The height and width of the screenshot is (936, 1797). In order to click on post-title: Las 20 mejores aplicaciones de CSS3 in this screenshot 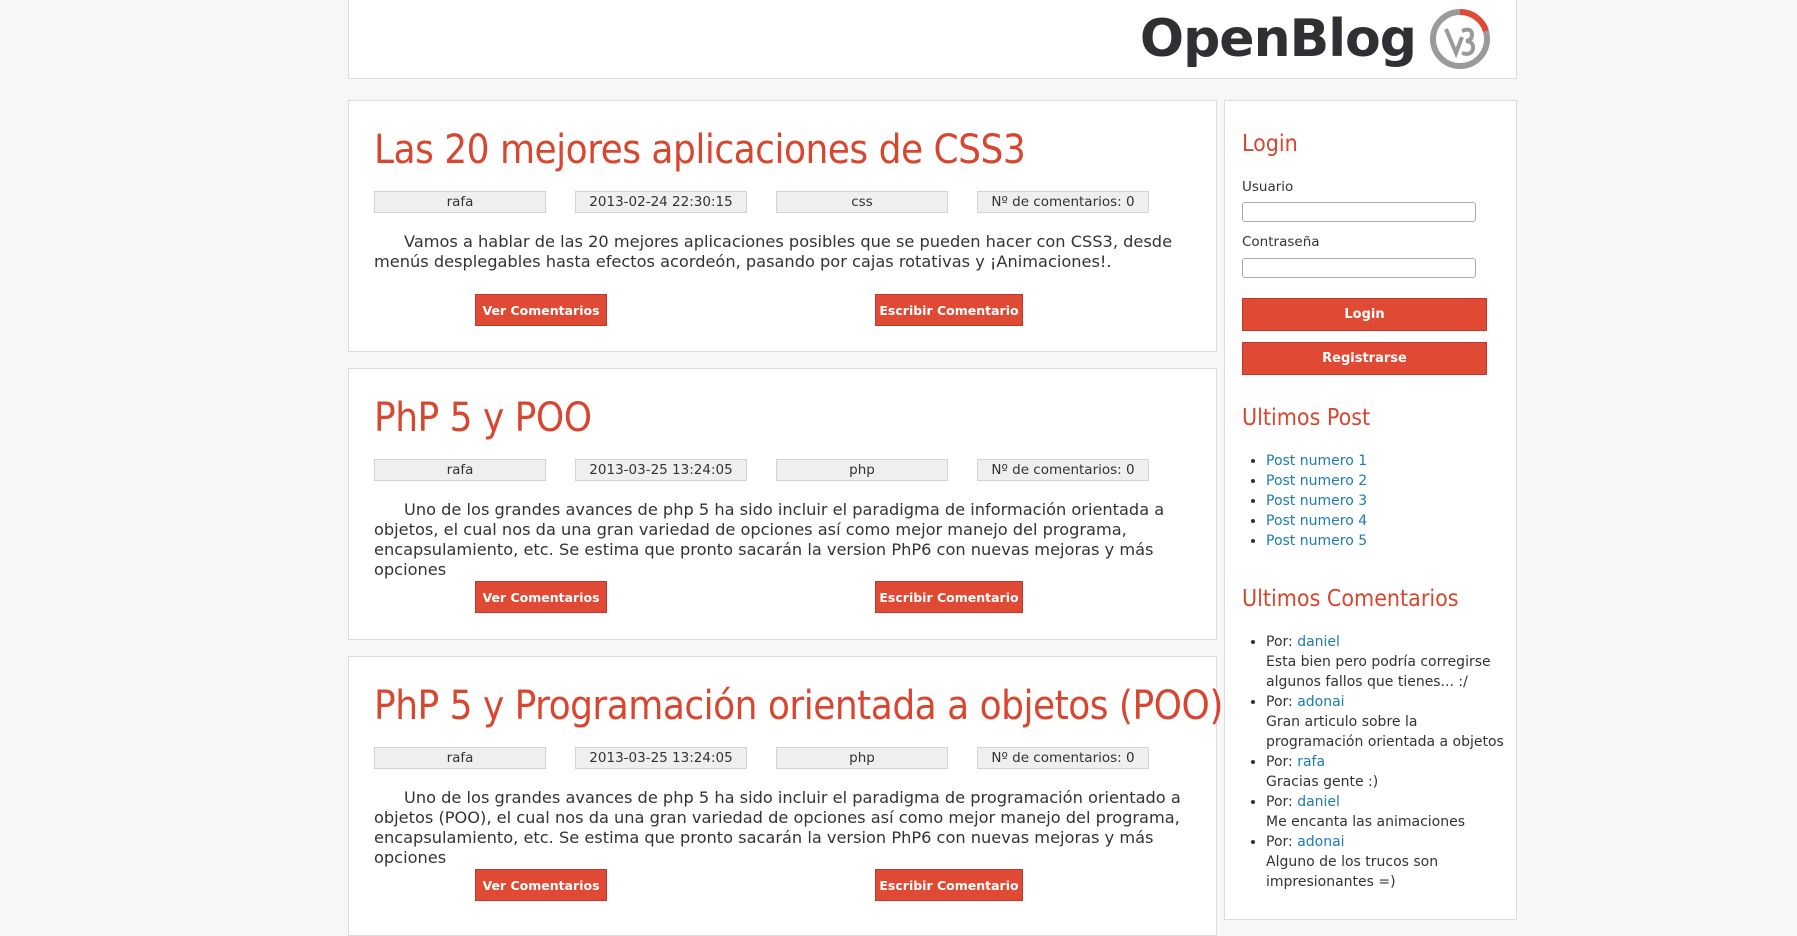, I will do `click(700, 150)`.